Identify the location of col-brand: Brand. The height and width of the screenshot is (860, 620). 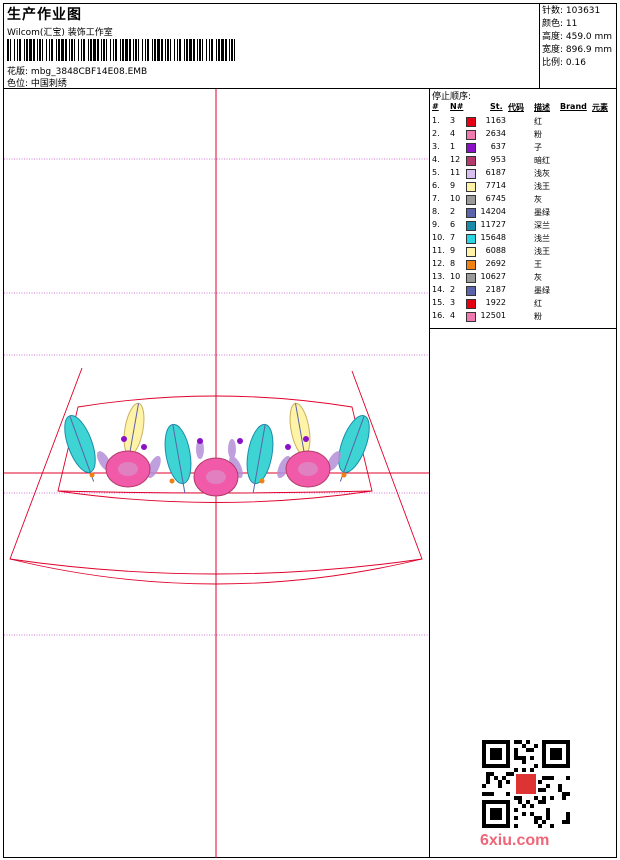
(573, 106).